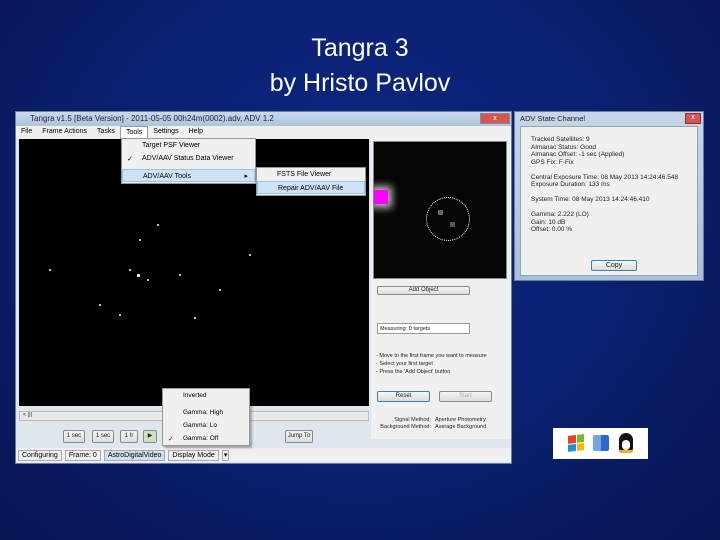 The image size is (720, 540). I want to click on background-method-label: Background Method:, so click(405, 427).